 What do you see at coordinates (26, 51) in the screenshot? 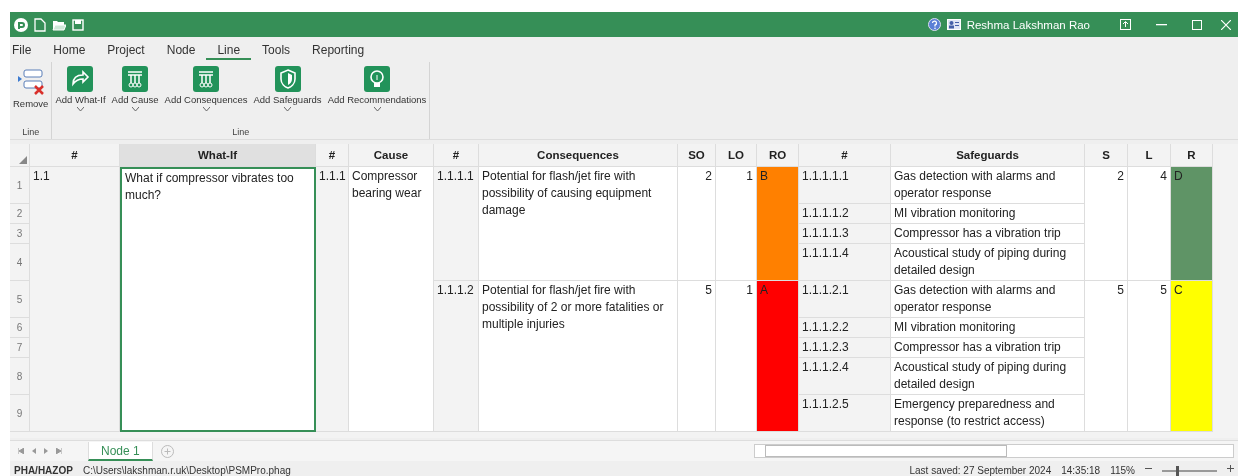
I see `menu-tab: File` at bounding box center [26, 51].